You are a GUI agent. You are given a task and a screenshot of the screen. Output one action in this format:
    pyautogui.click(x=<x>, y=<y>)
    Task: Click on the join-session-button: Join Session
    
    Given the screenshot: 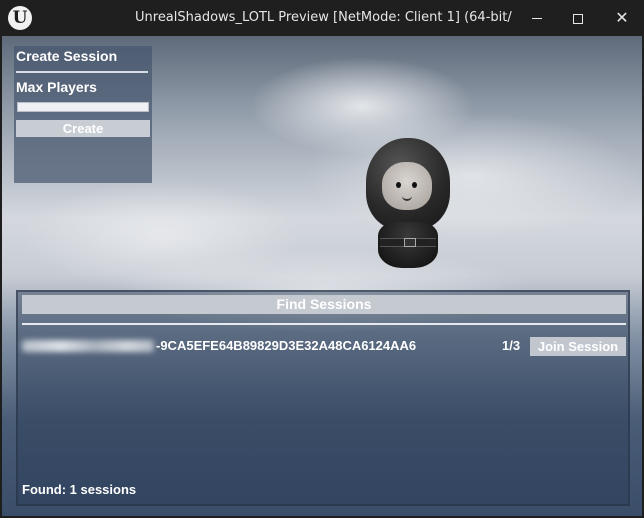 What is the action you would take?
    pyautogui.click(x=578, y=346)
    